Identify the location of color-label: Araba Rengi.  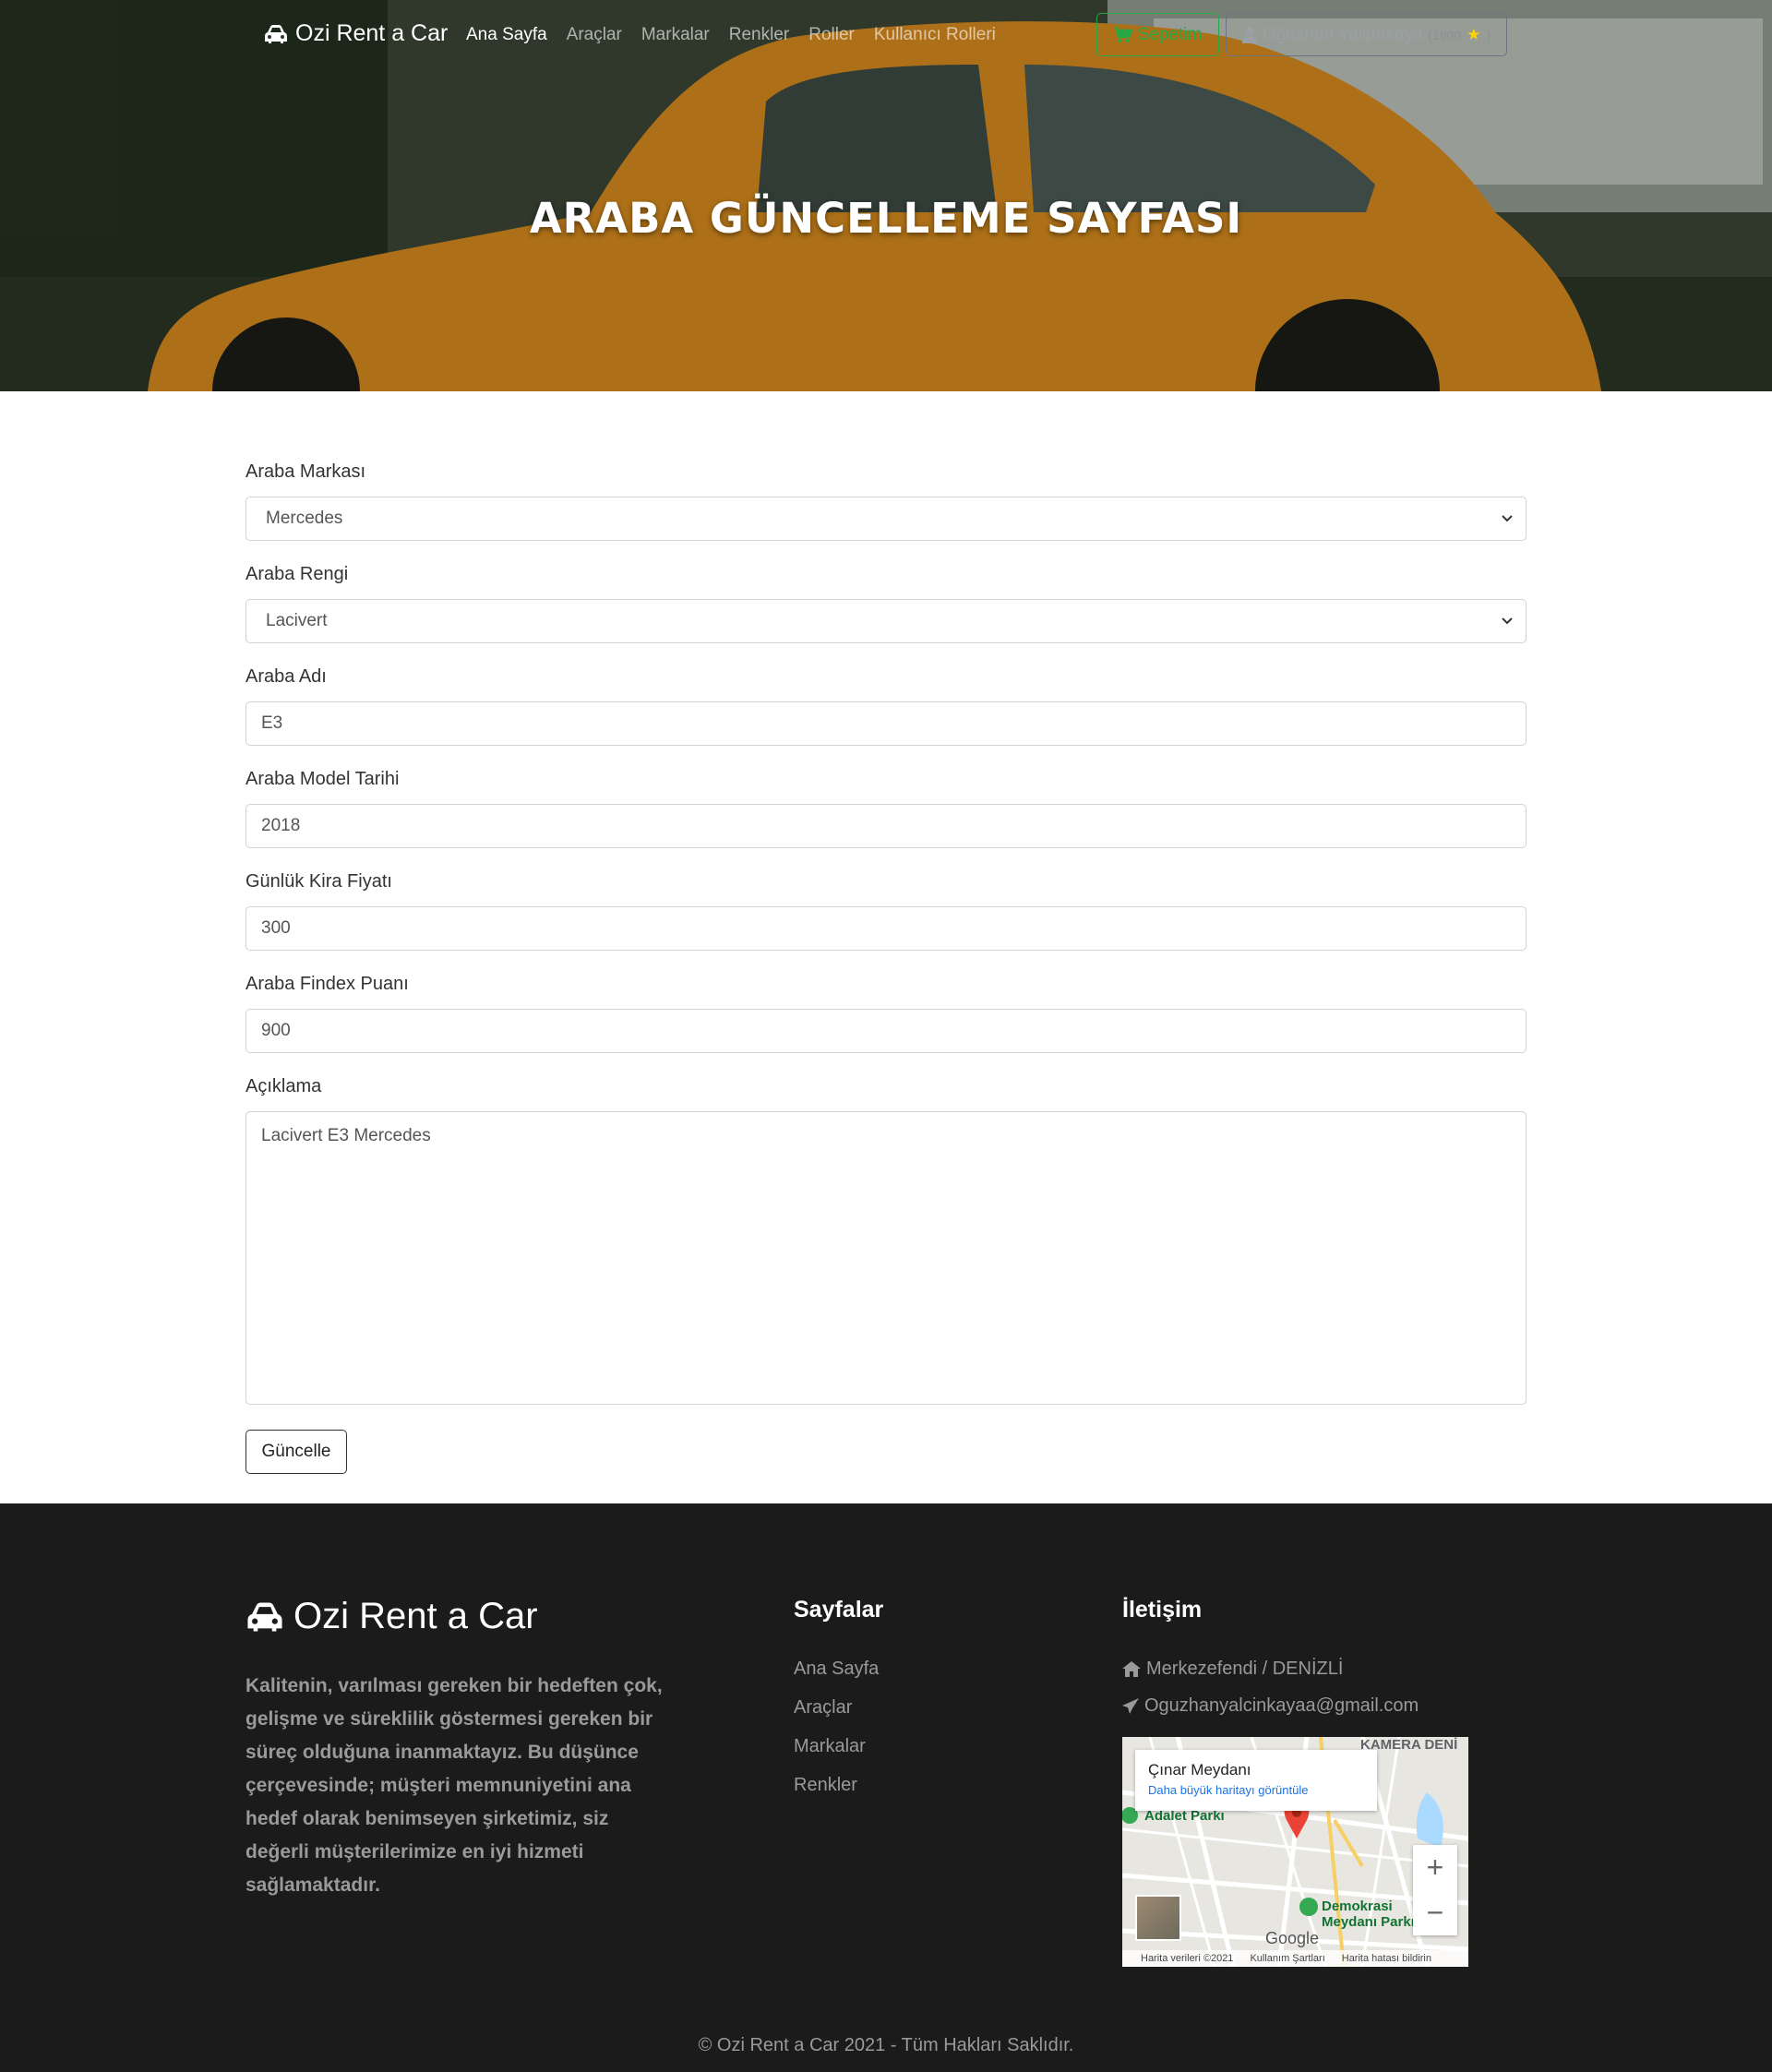
(297, 574).